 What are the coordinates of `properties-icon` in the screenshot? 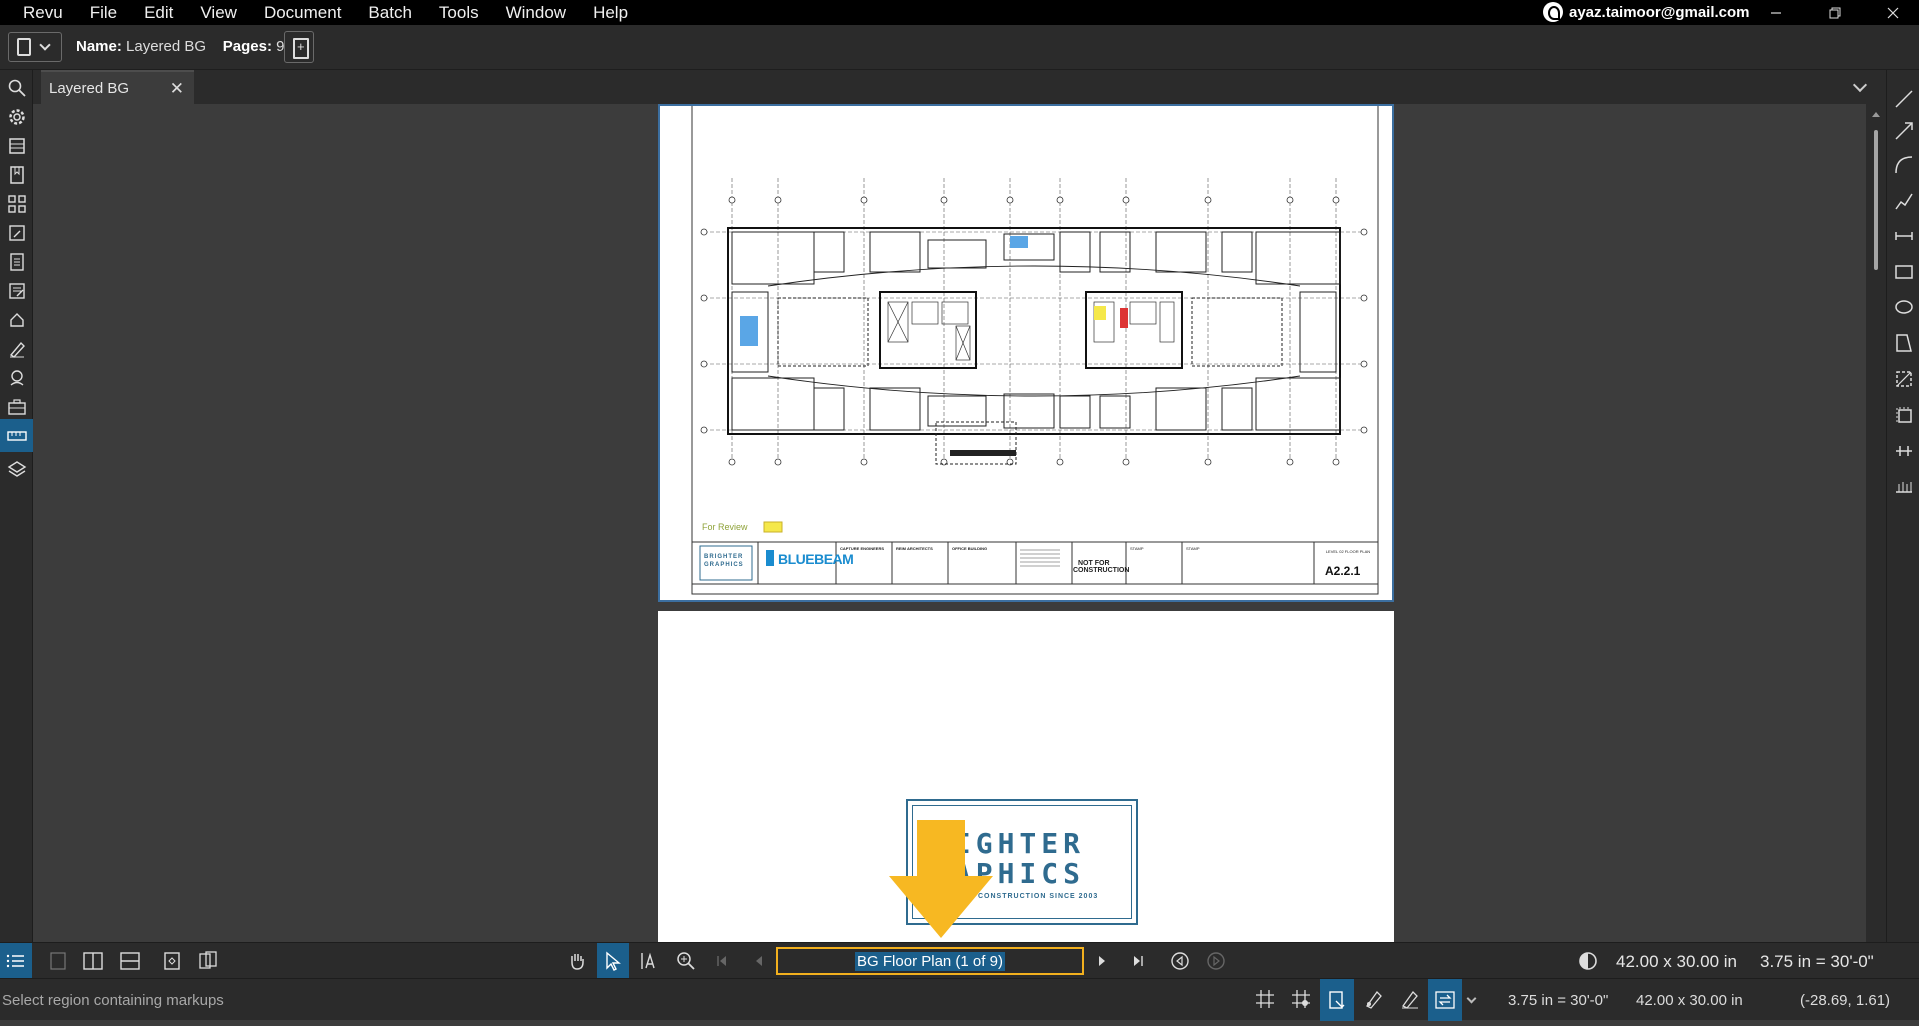 It's located at (17, 291).